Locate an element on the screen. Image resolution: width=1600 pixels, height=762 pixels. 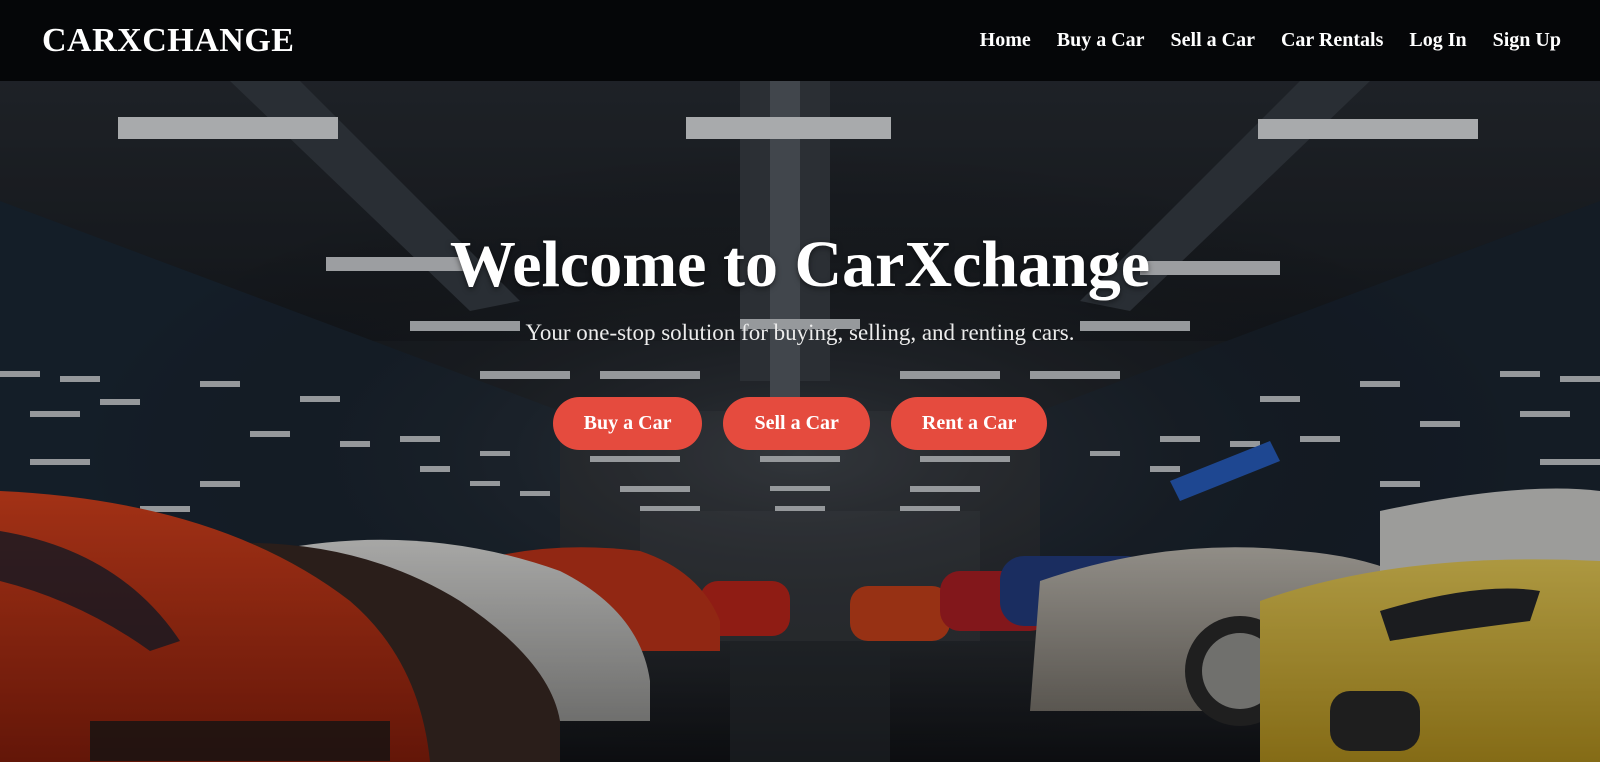
nav-item-home: Home is located at coordinates (1005, 40).